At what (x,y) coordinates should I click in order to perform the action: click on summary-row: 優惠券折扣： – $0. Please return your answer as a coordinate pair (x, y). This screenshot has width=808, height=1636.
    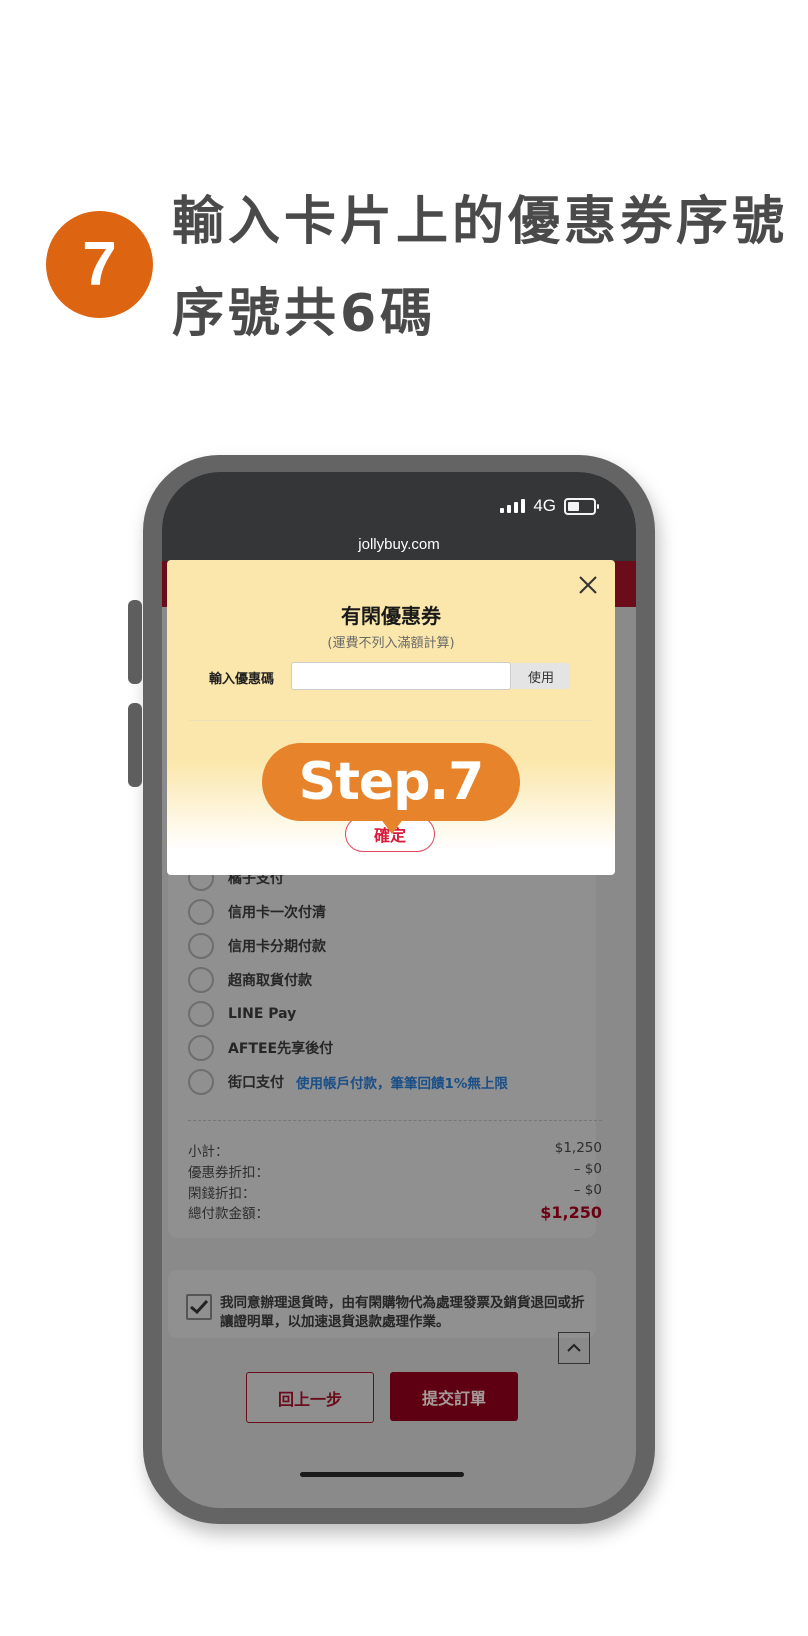
    Looking at the image, I should click on (395, 1171).